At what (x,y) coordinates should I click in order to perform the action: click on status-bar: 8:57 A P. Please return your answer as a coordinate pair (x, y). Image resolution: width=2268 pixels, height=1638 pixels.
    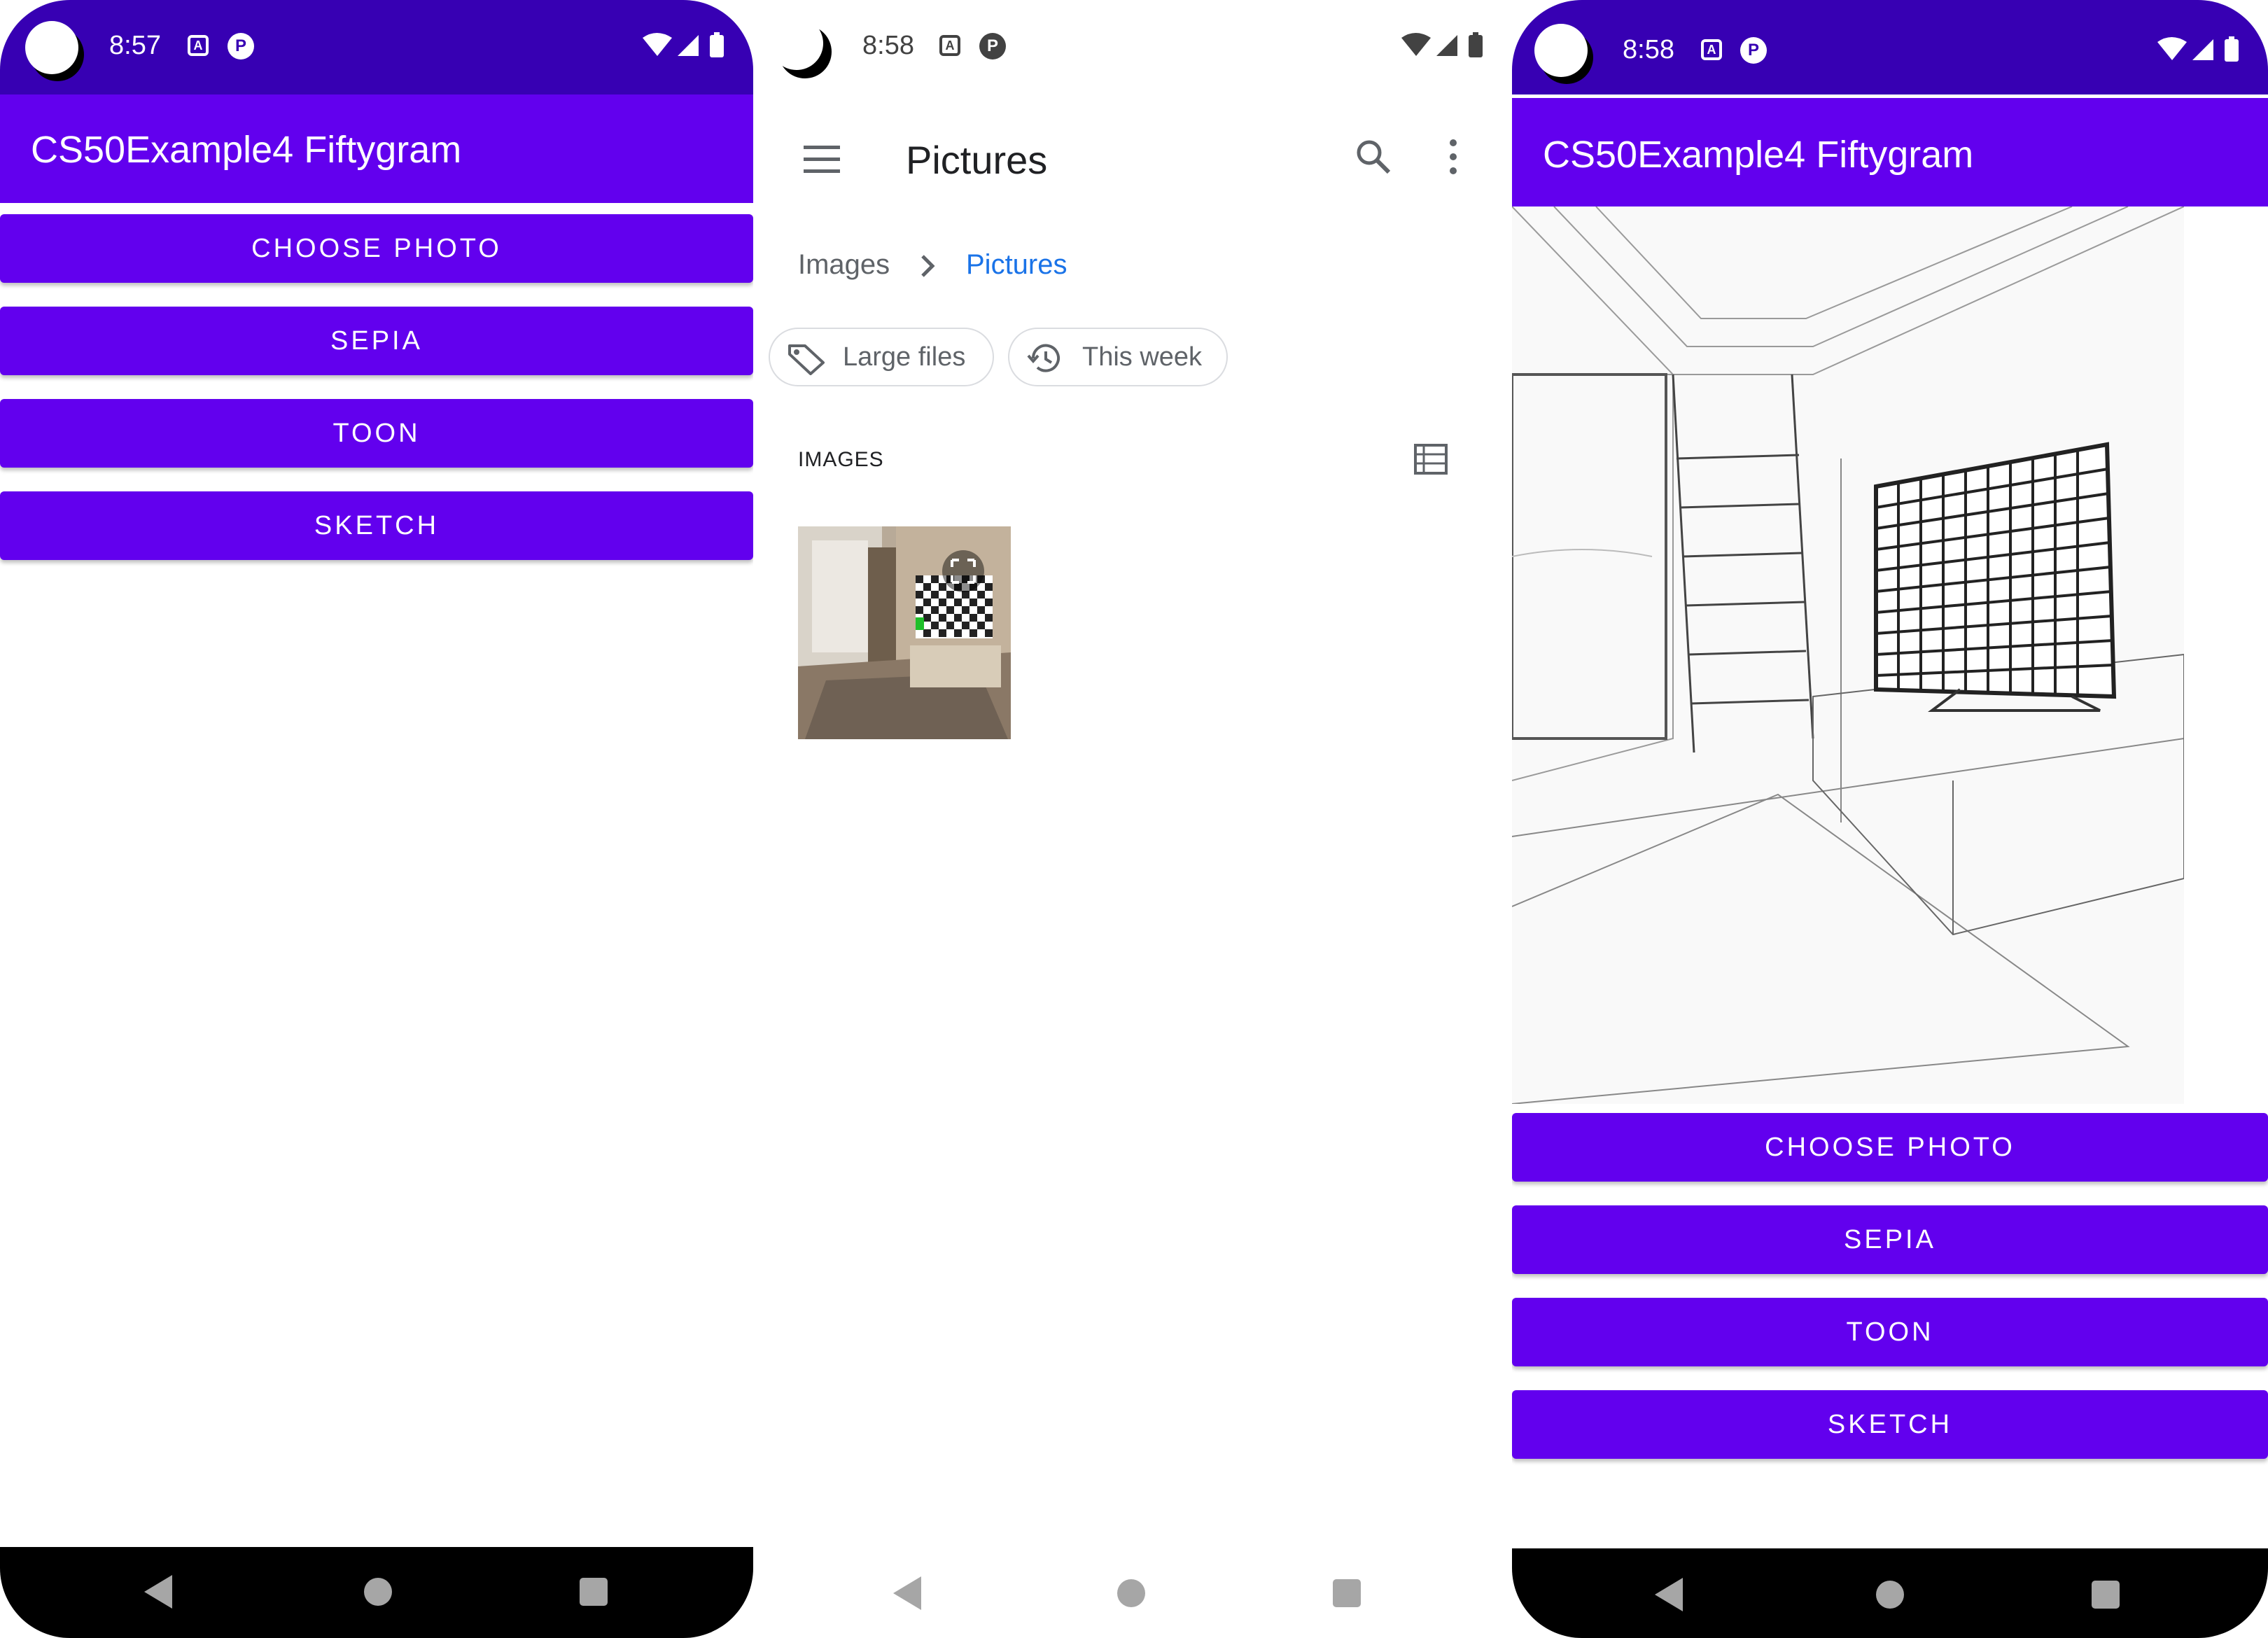
    Looking at the image, I should click on (376, 47).